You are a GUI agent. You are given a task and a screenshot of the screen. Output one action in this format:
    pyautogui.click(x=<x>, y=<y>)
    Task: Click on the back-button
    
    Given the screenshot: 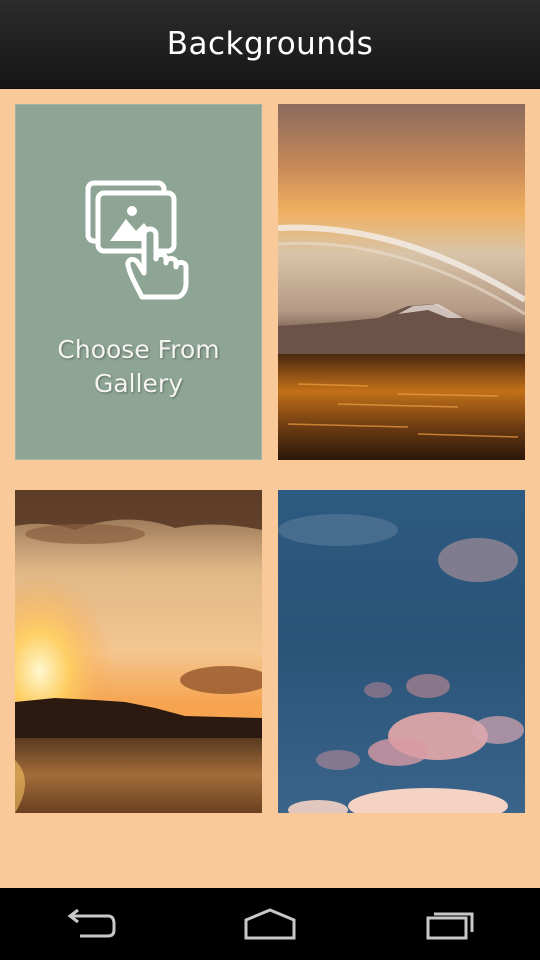 What is the action you would take?
    pyautogui.click(x=90, y=924)
    